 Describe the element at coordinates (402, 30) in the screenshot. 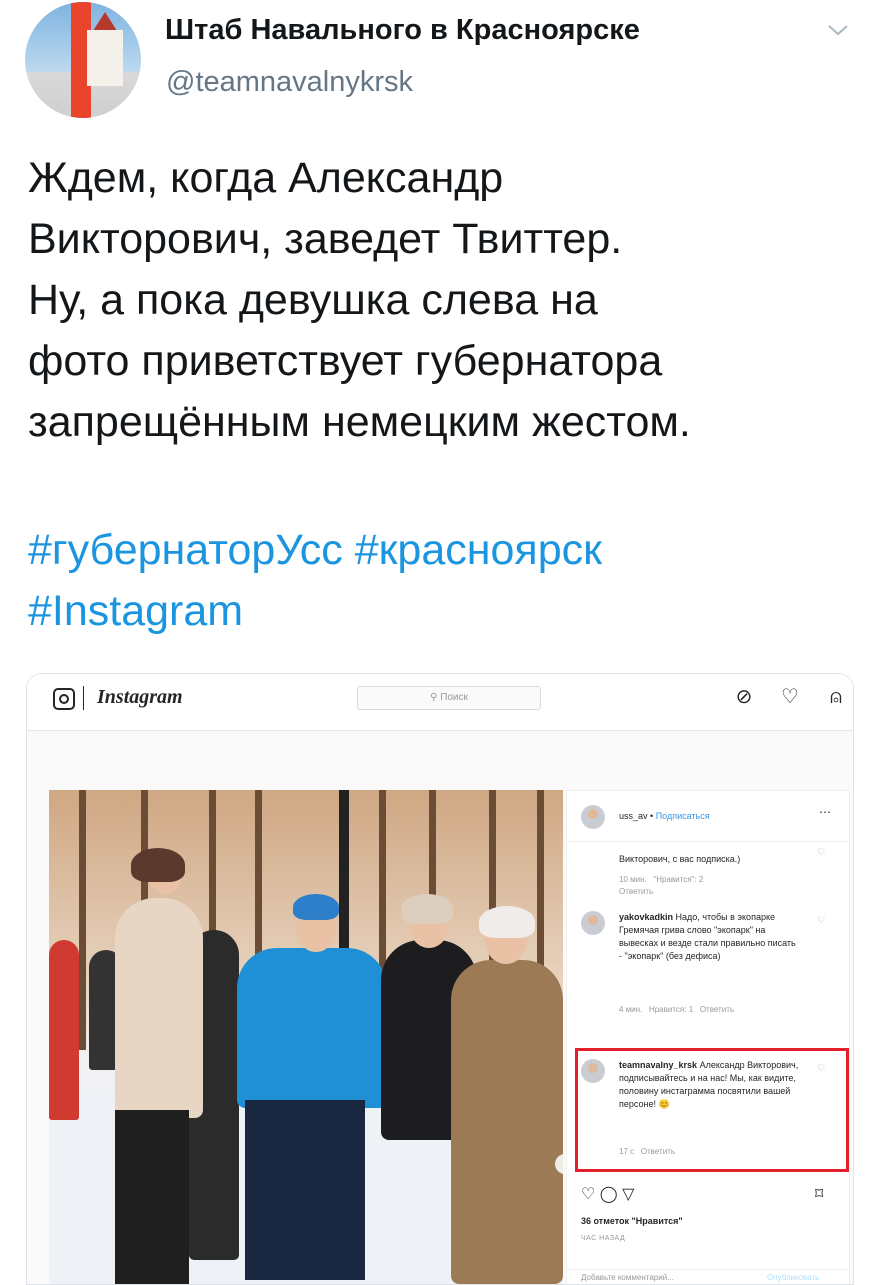

I see `author-name: Штаб Навального в Красноярске` at that location.